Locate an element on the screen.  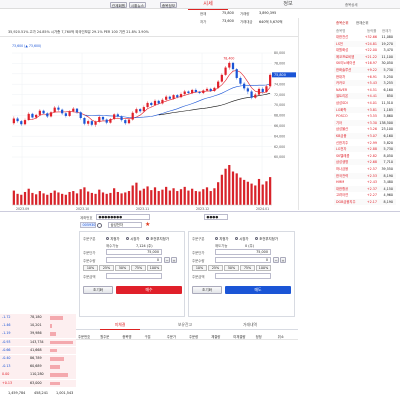
ranking-row: LG화학 +3.81 1,185 is located at coordinates (365, 109).